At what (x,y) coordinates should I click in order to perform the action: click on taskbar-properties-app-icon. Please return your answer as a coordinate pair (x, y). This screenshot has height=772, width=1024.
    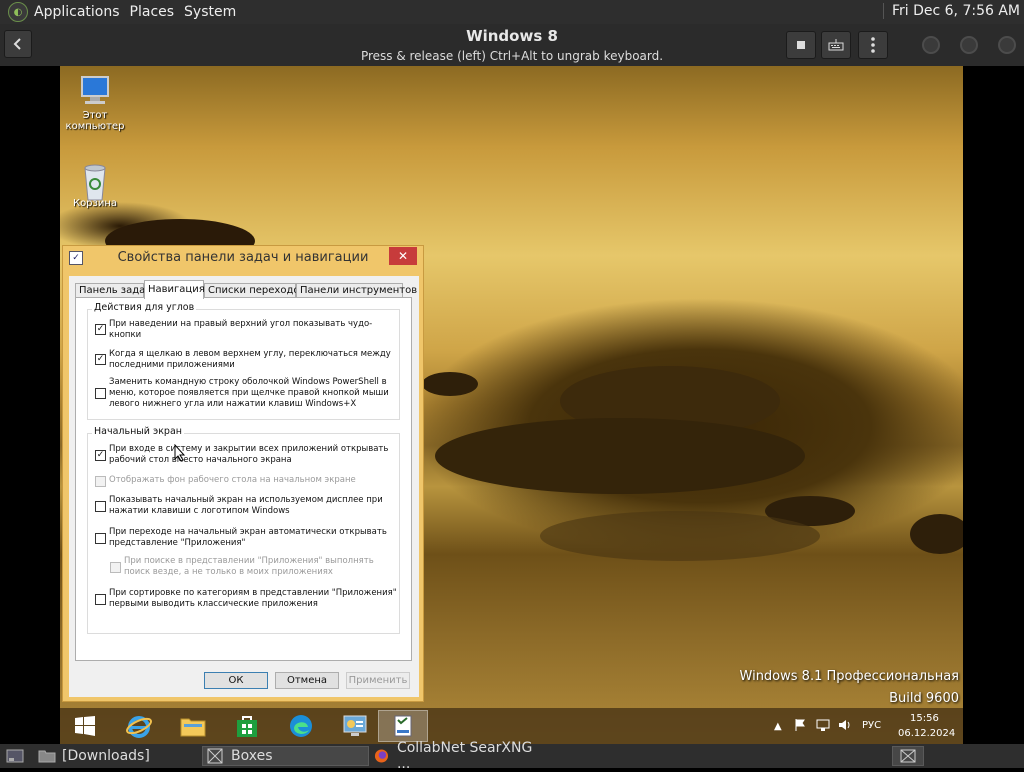
    Looking at the image, I should click on (403, 726).